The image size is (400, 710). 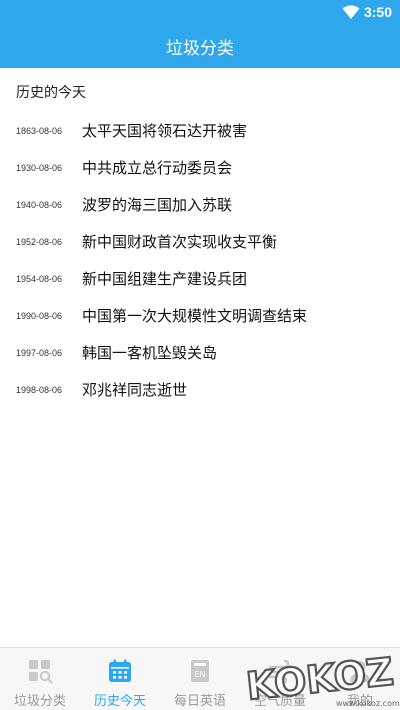 What do you see at coordinates (157, 168) in the screenshot?
I see `event-title: 中共成立总行动委员会` at bounding box center [157, 168].